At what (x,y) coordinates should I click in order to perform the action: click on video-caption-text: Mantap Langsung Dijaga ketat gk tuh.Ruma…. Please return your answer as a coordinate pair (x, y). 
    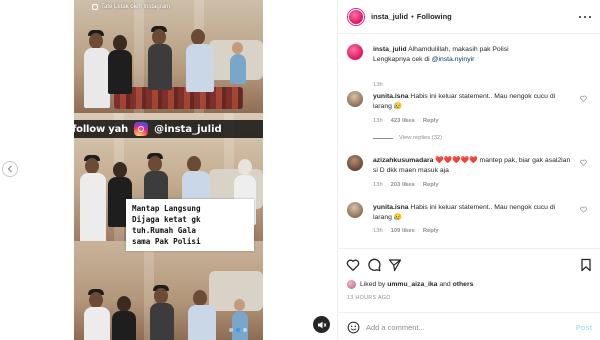
    Looking at the image, I should click on (190, 225).